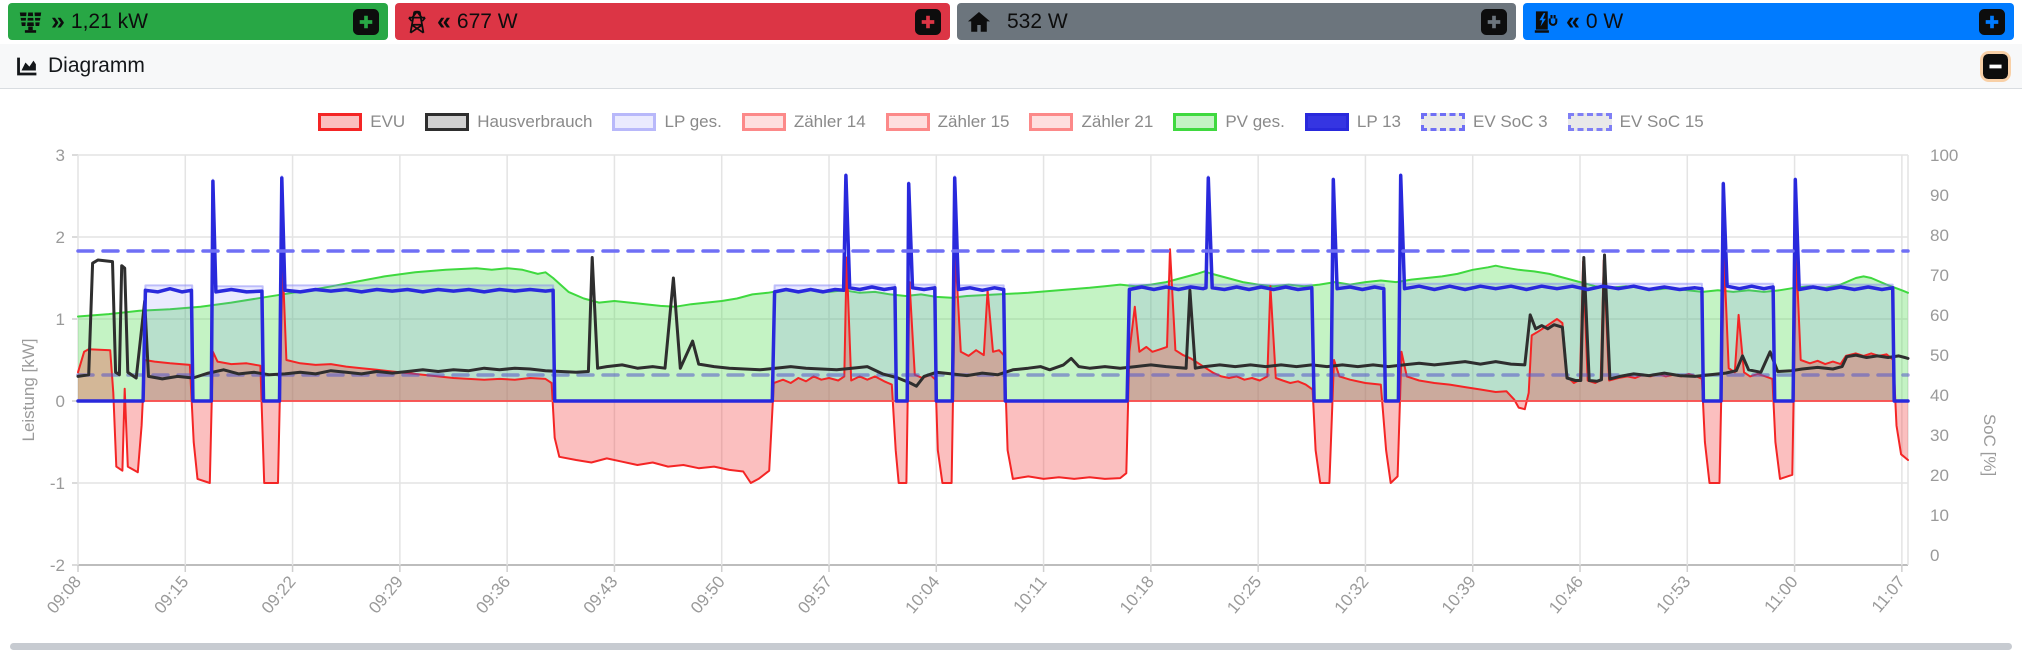 The width and height of the screenshot is (2022, 651). Describe the element at coordinates (279, 594) in the screenshot. I see `x-axis-tick: 09:22` at that location.